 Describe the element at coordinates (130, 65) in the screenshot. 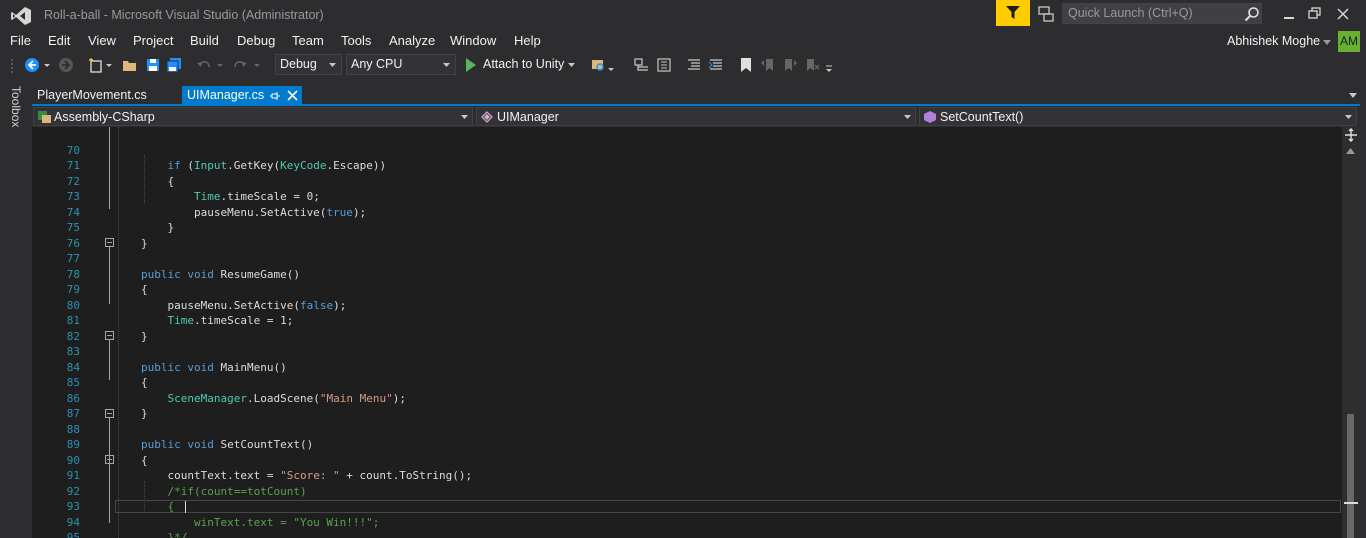

I see `open-folder-icon` at that location.